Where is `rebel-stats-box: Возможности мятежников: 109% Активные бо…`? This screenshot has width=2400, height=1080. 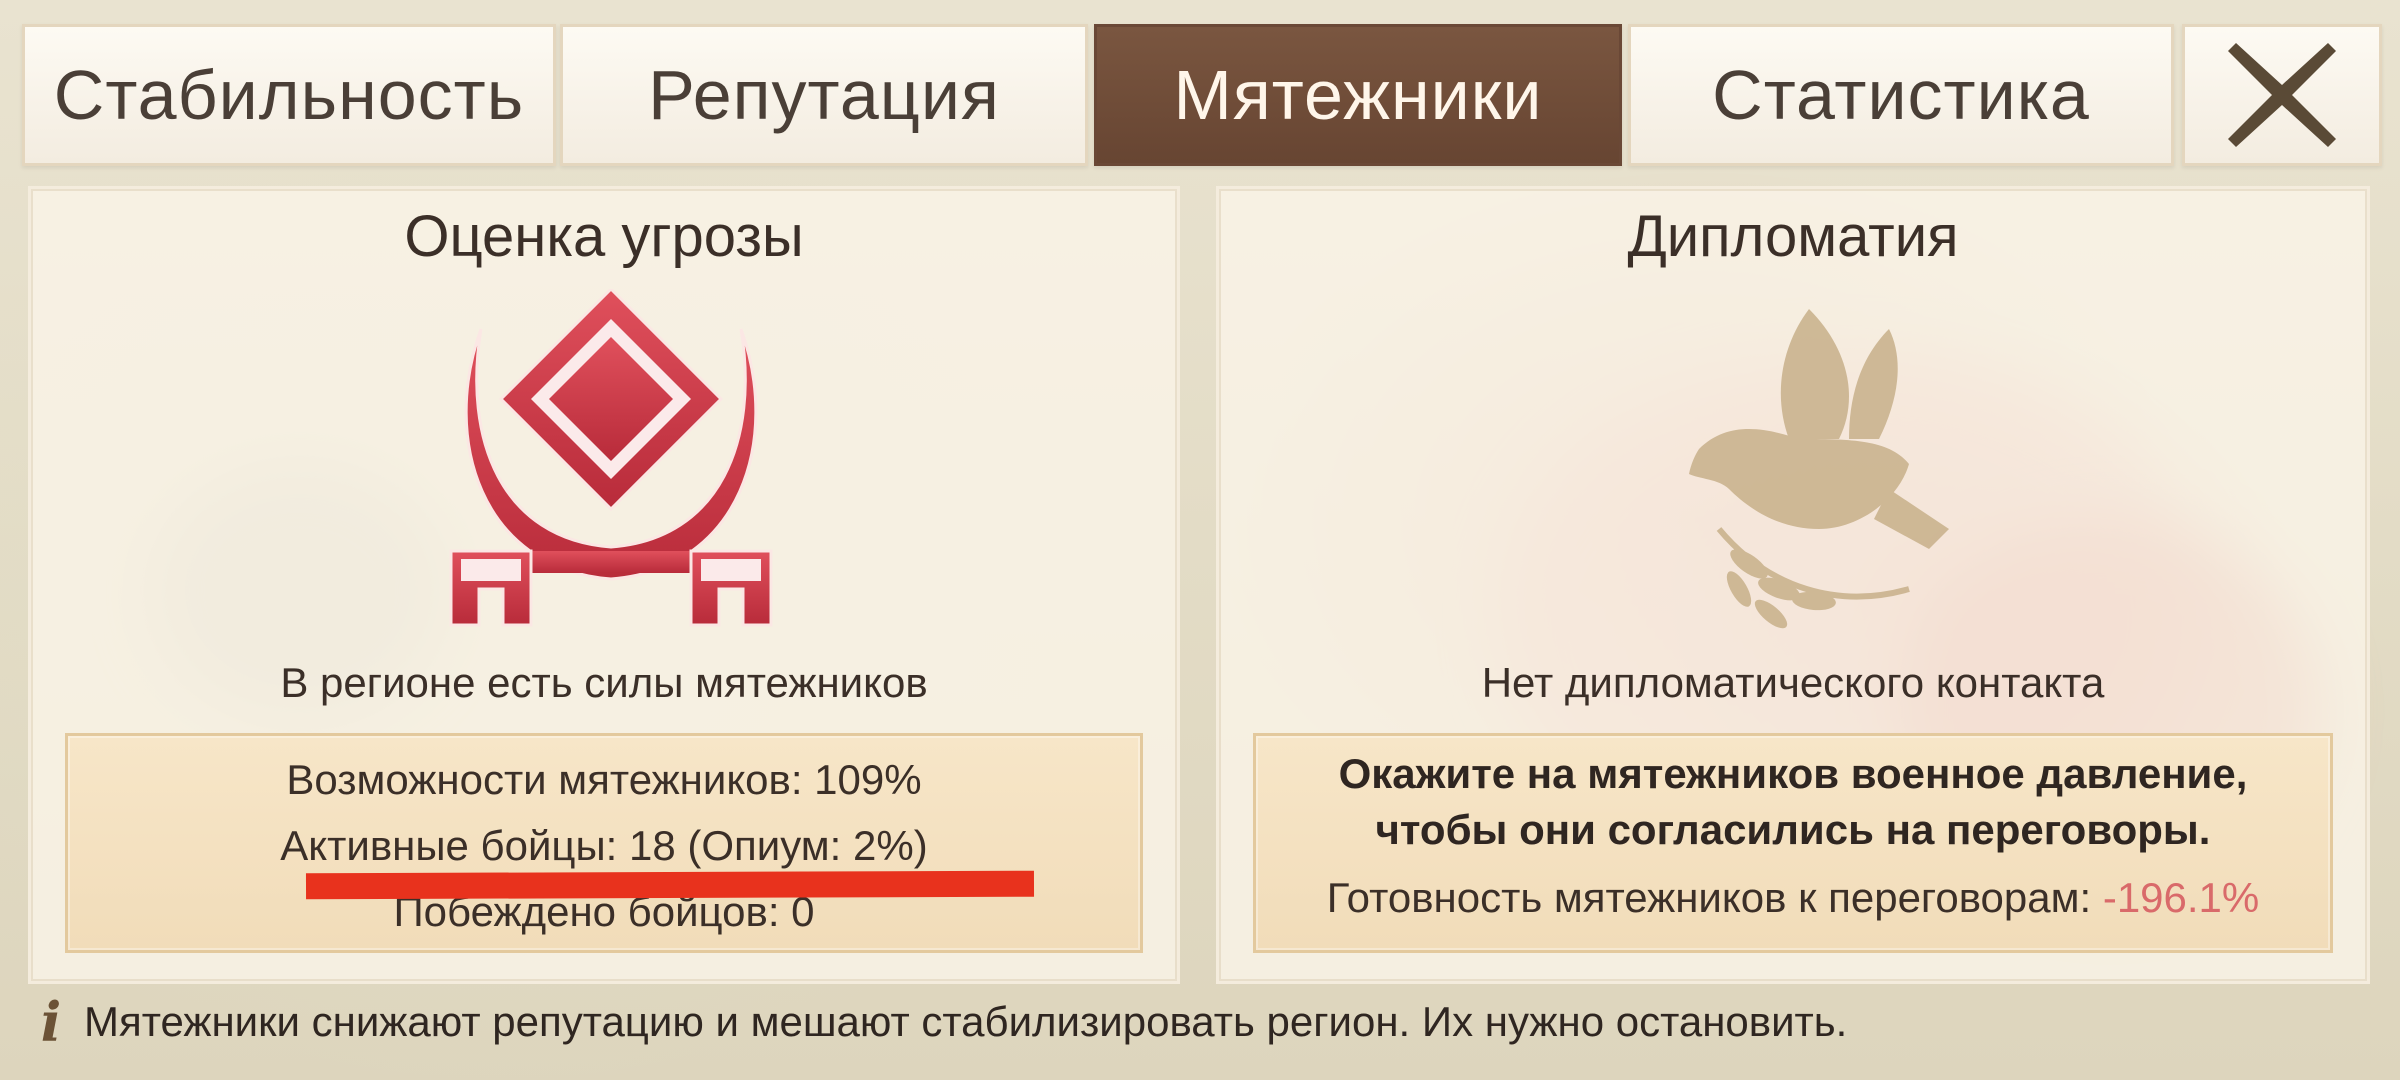
rebel-stats-box: Возможности мятежников: 109% Активные бо… is located at coordinates (604, 843).